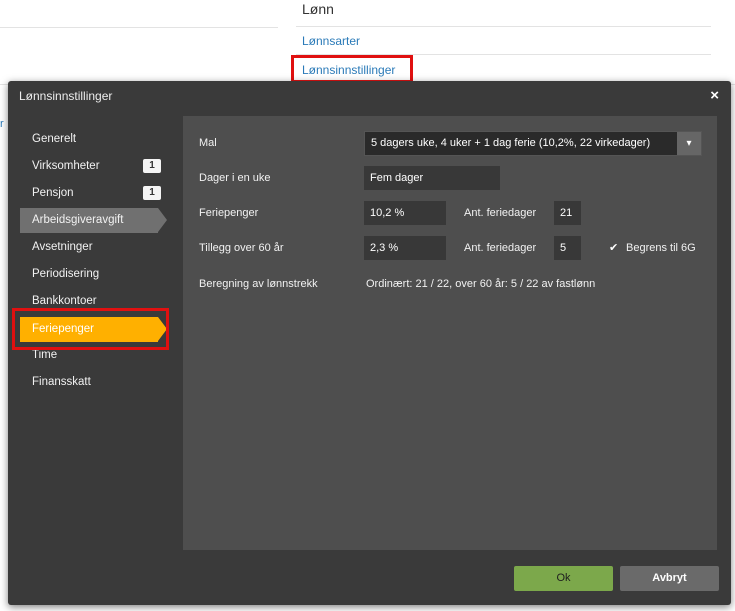 The width and height of the screenshot is (735, 611). Describe the element at coordinates (62, 247) in the screenshot. I see `nav-item-label: Avsetninger` at that location.